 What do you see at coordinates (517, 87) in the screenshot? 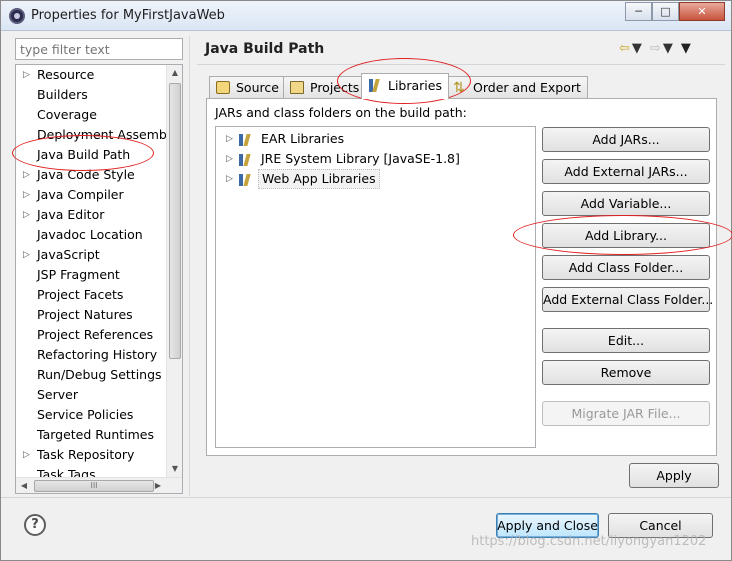
I see `tab-order-and-export: Order and Export` at bounding box center [517, 87].